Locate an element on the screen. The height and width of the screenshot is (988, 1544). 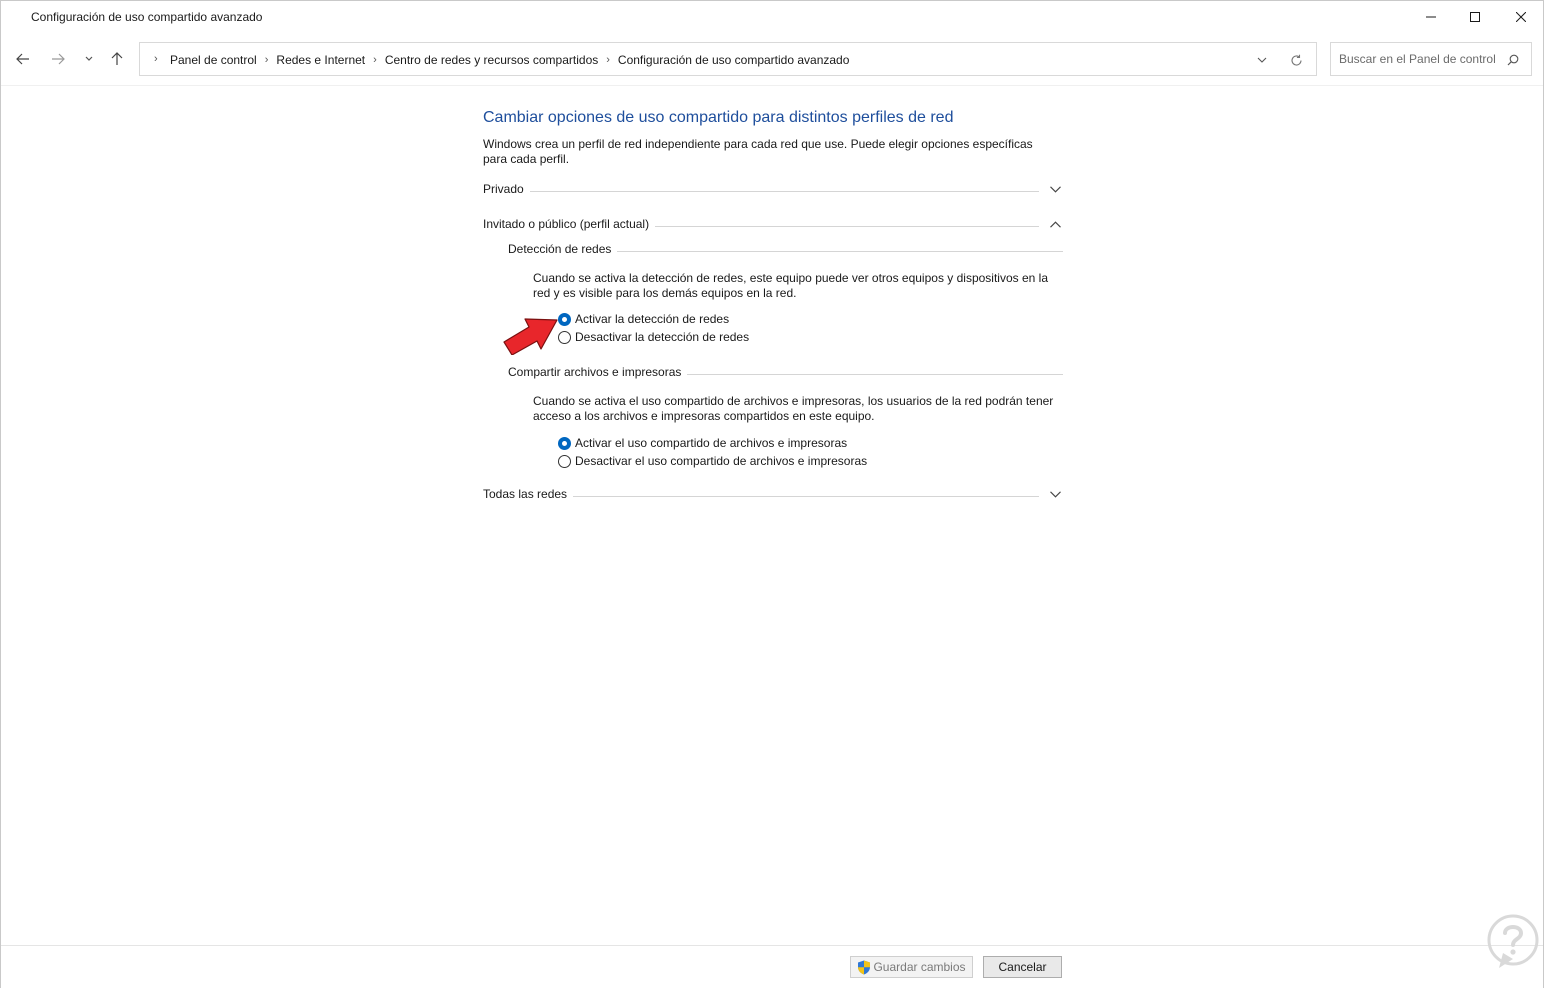
profile-header-guest: Invitado o público (perfil actual) is located at coordinates (773, 224).